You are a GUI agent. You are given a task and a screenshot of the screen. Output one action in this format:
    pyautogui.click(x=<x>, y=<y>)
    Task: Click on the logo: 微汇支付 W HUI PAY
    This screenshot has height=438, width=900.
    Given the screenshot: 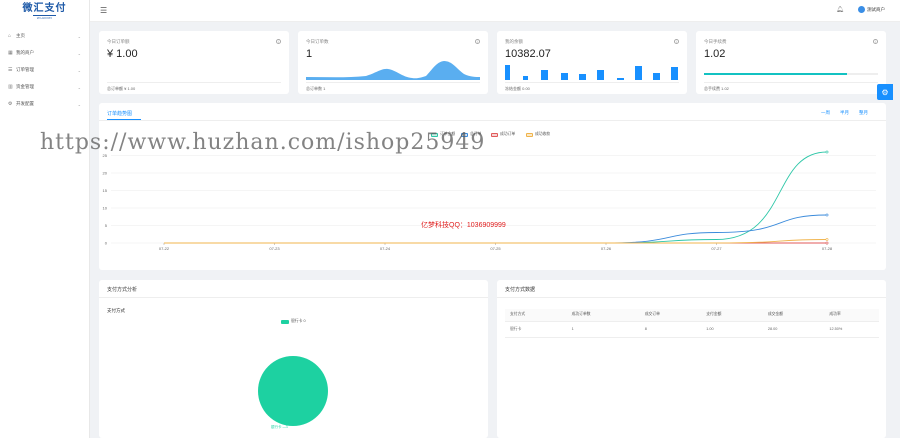 What is the action you would take?
    pyautogui.click(x=44, y=11)
    